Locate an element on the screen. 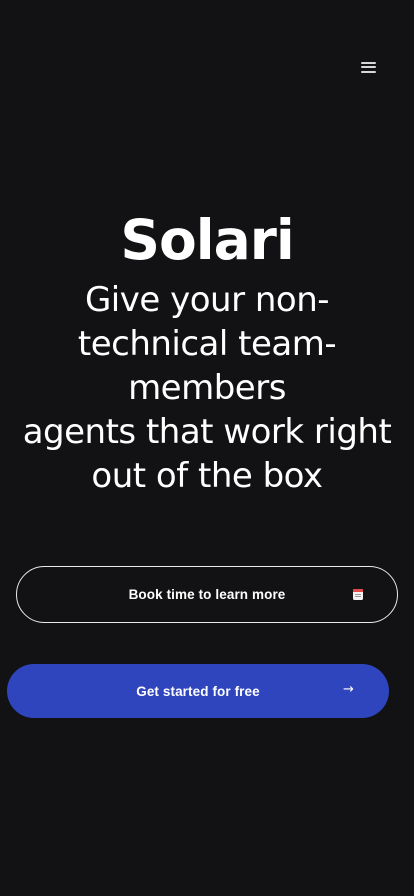 The image size is (414, 896). hero-subtitle-line: Give your non- is located at coordinates (207, 300).